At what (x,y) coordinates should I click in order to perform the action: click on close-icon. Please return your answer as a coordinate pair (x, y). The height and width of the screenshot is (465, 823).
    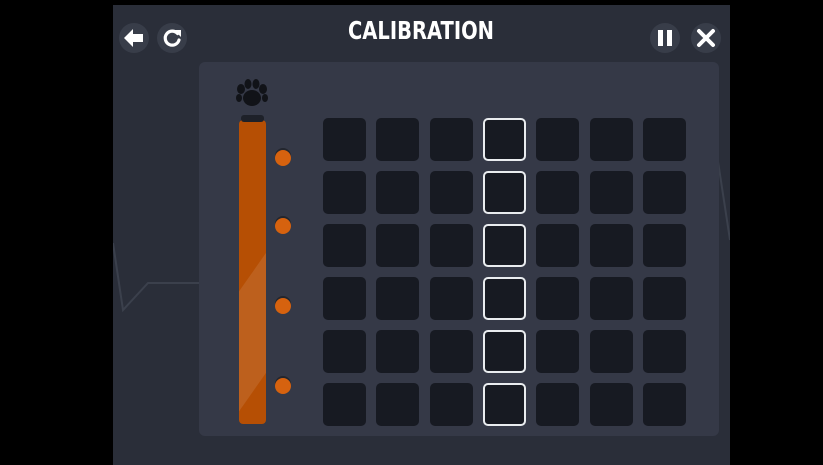
    Looking at the image, I should click on (706, 38).